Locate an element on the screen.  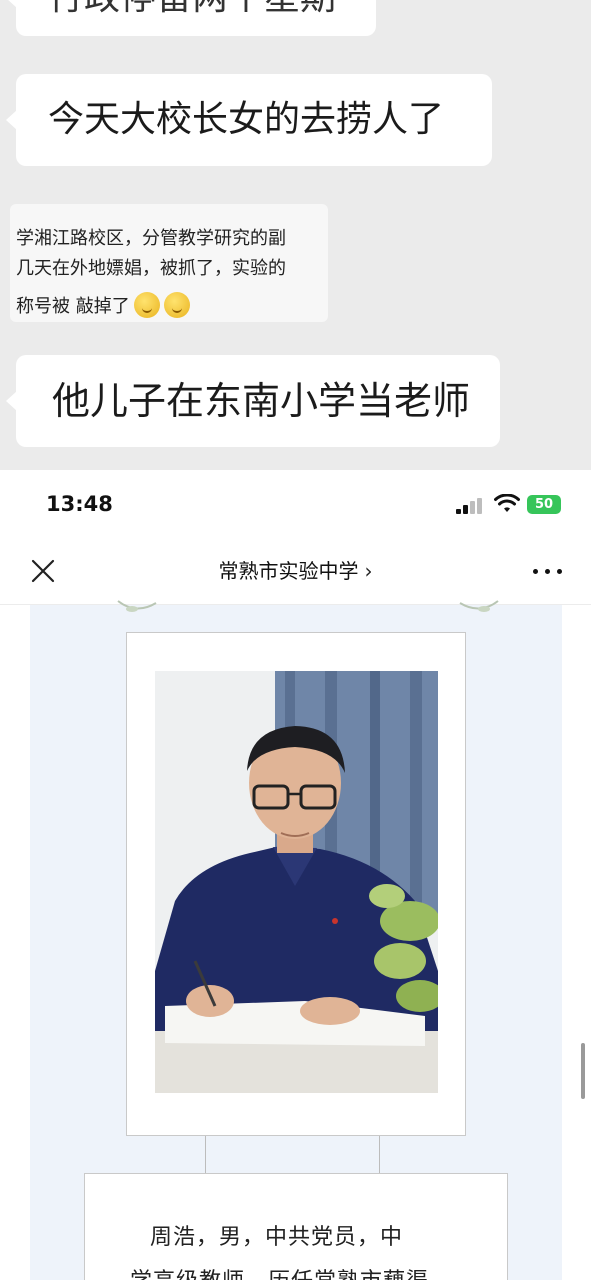
chat-bubble-cut-top: 行政停留两个星期 is located at coordinates (191, 18).